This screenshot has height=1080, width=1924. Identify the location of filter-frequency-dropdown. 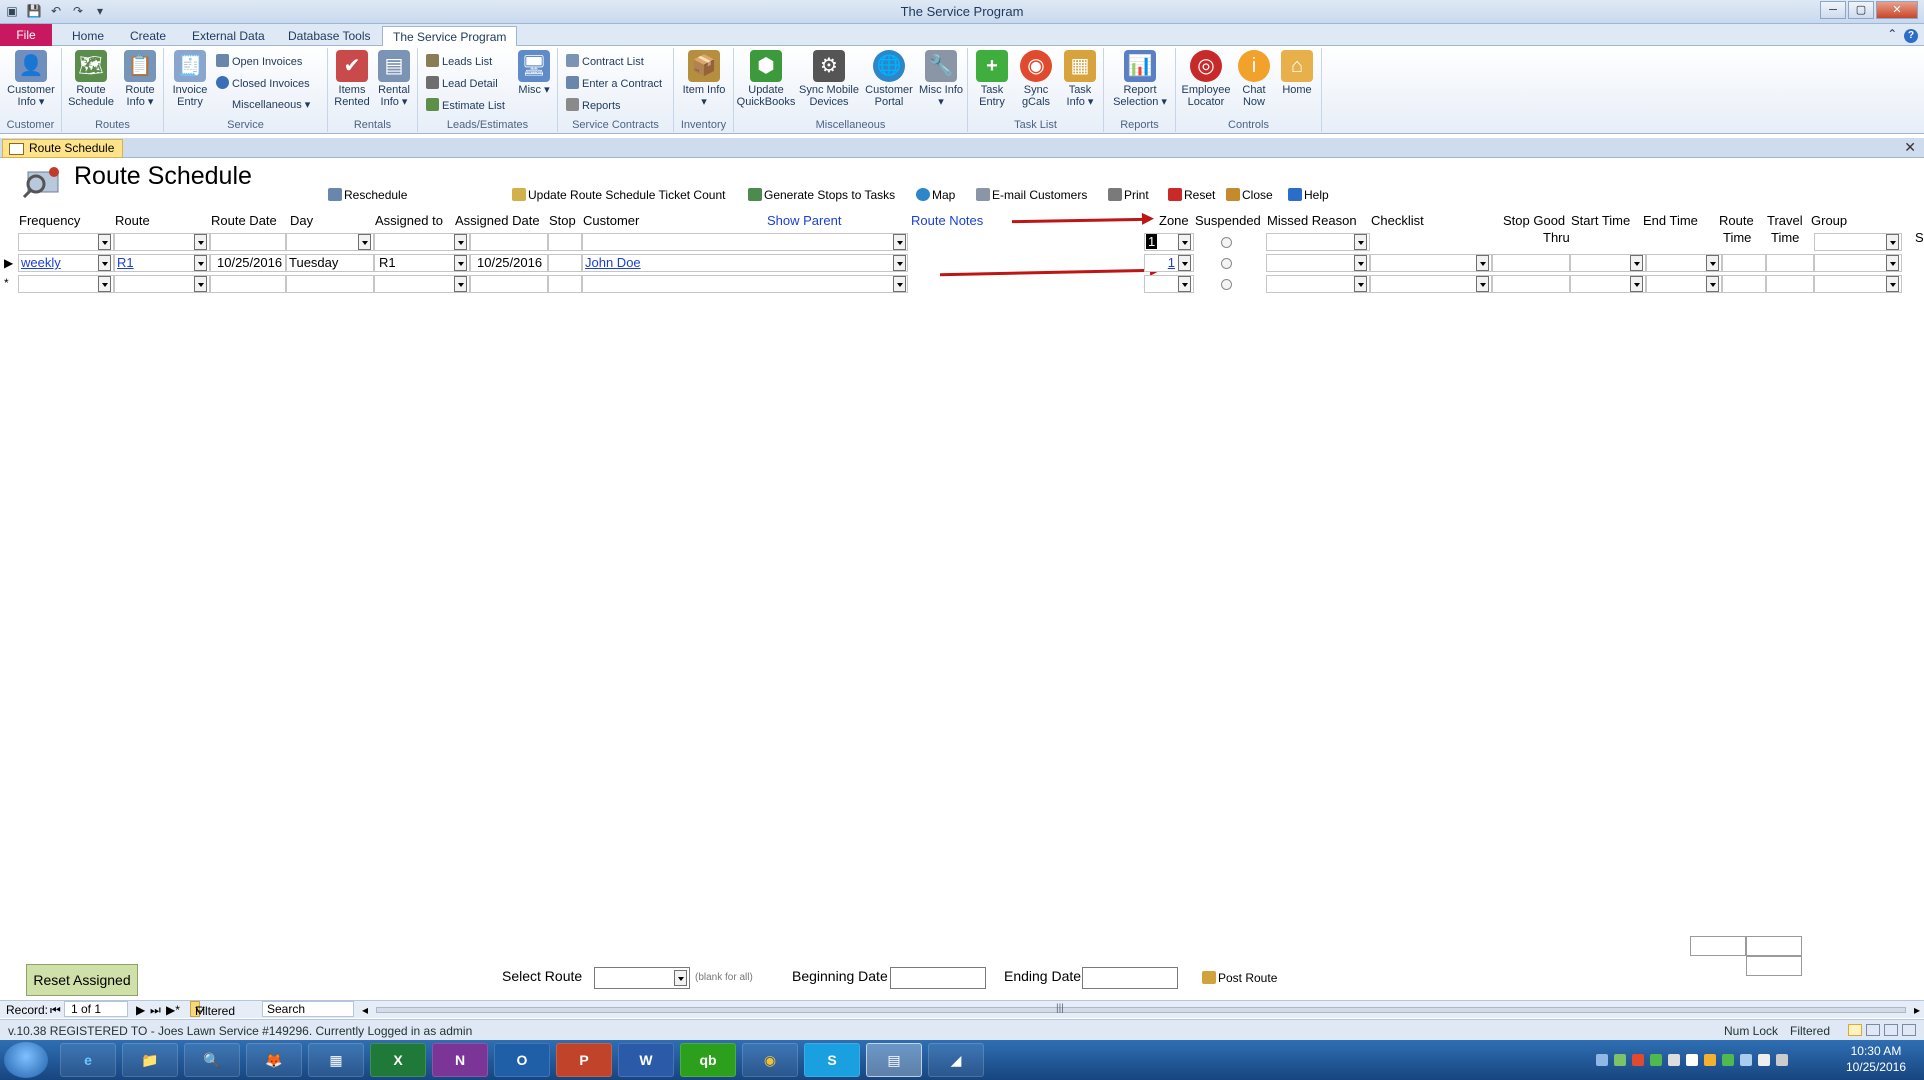
(104, 242).